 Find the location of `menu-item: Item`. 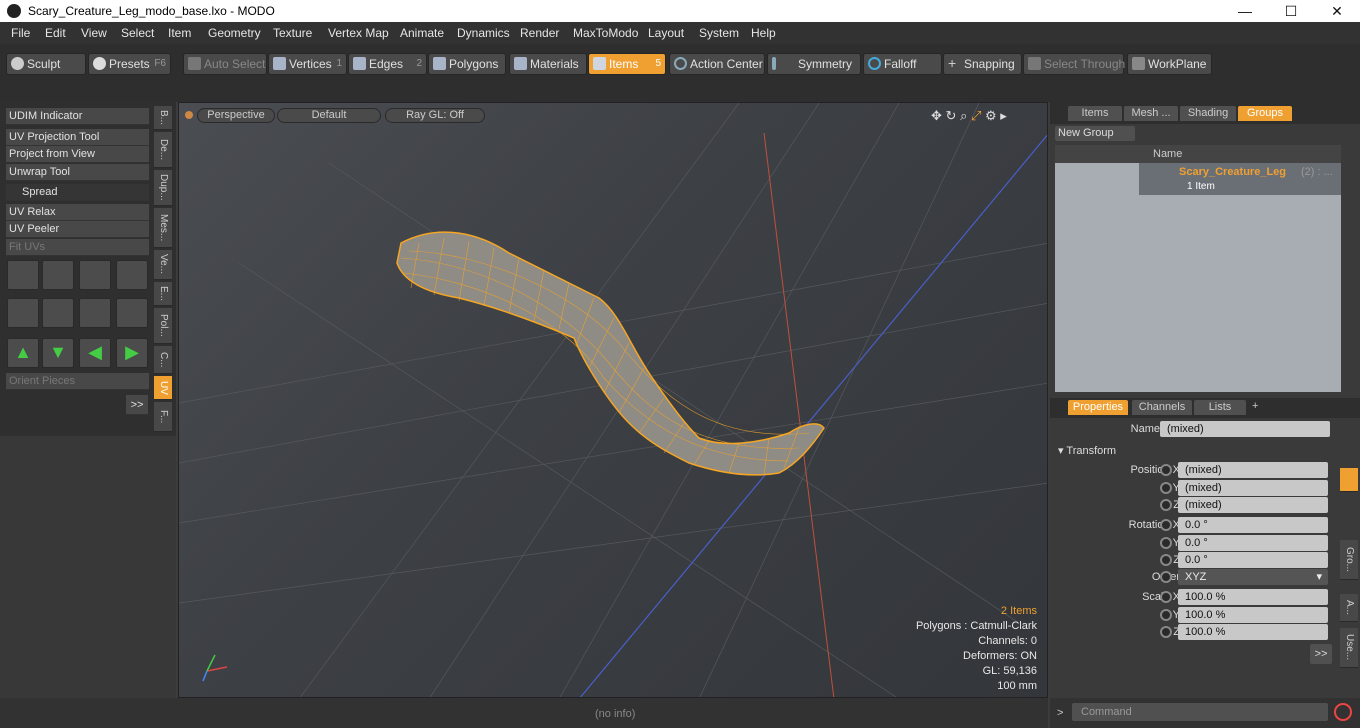

menu-item: Item is located at coordinates (179, 33).